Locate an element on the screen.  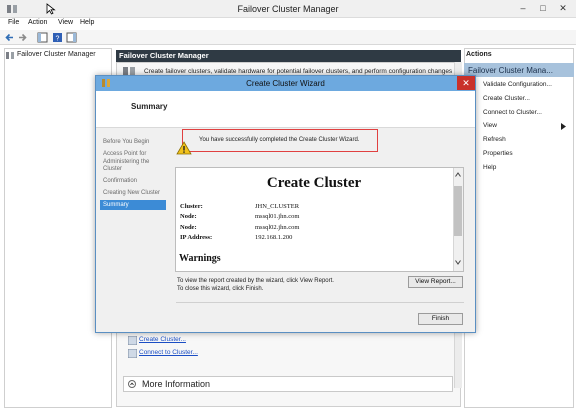
expand-collapse-icon is located at coordinates (132, 384).